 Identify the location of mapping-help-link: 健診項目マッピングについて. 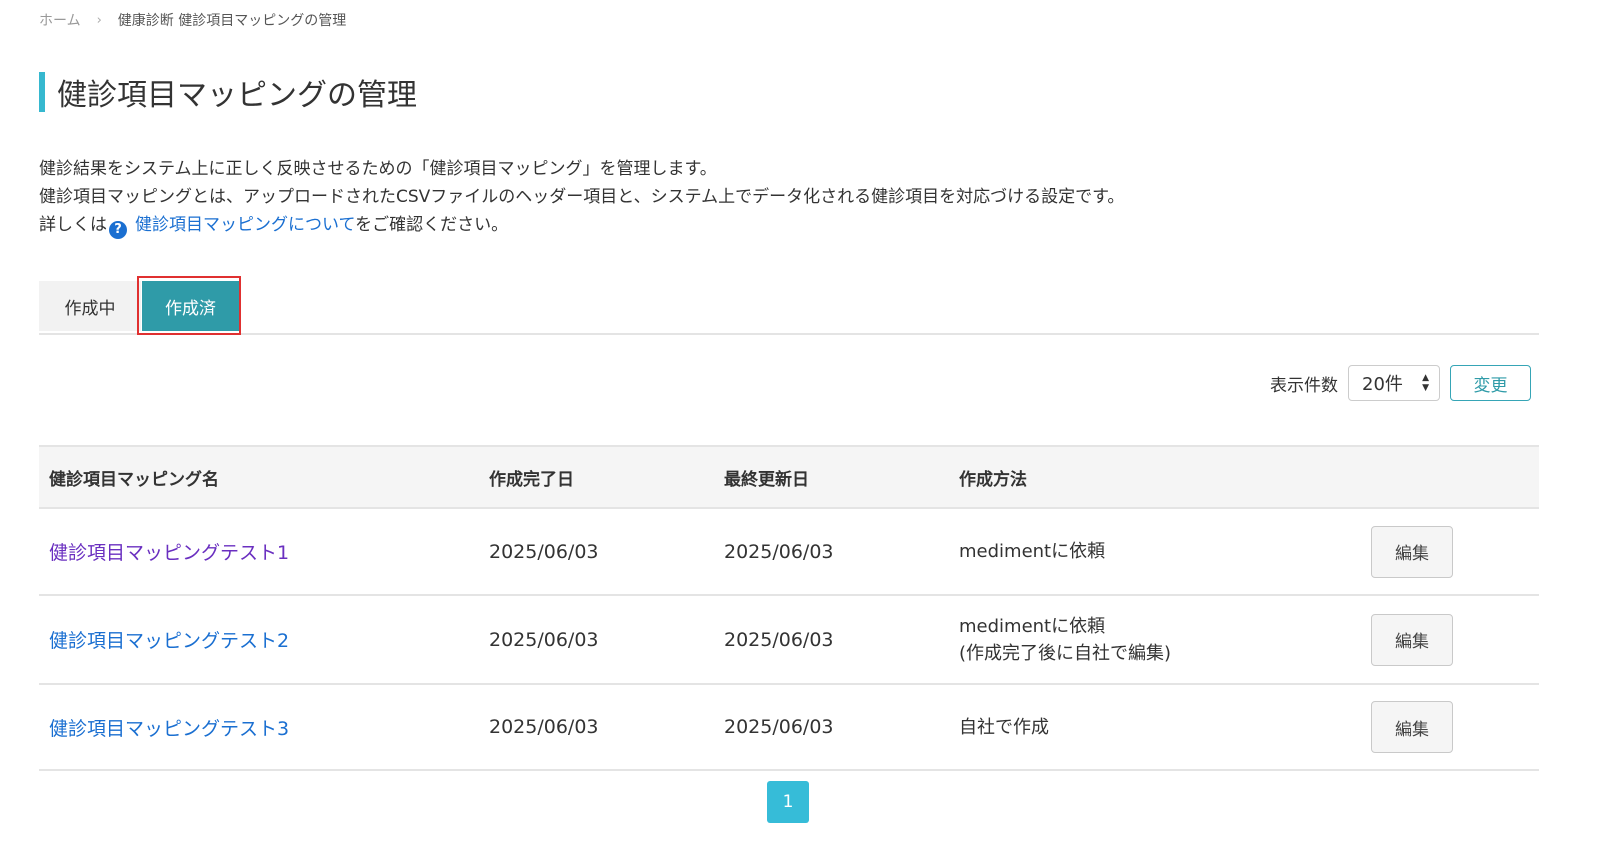
(245, 225).